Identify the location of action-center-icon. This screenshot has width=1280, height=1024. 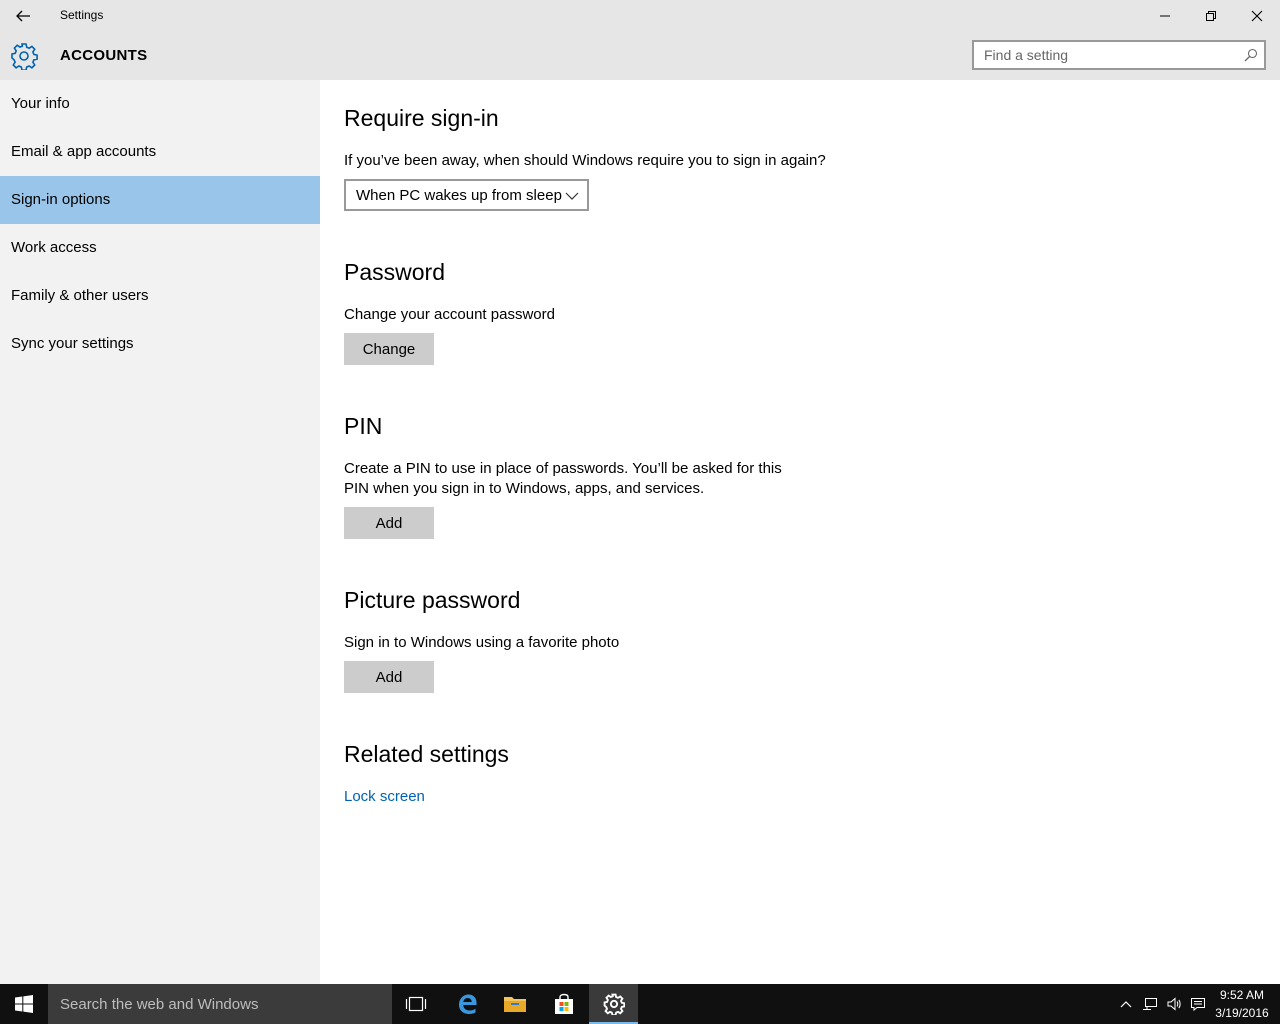
(1198, 1004).